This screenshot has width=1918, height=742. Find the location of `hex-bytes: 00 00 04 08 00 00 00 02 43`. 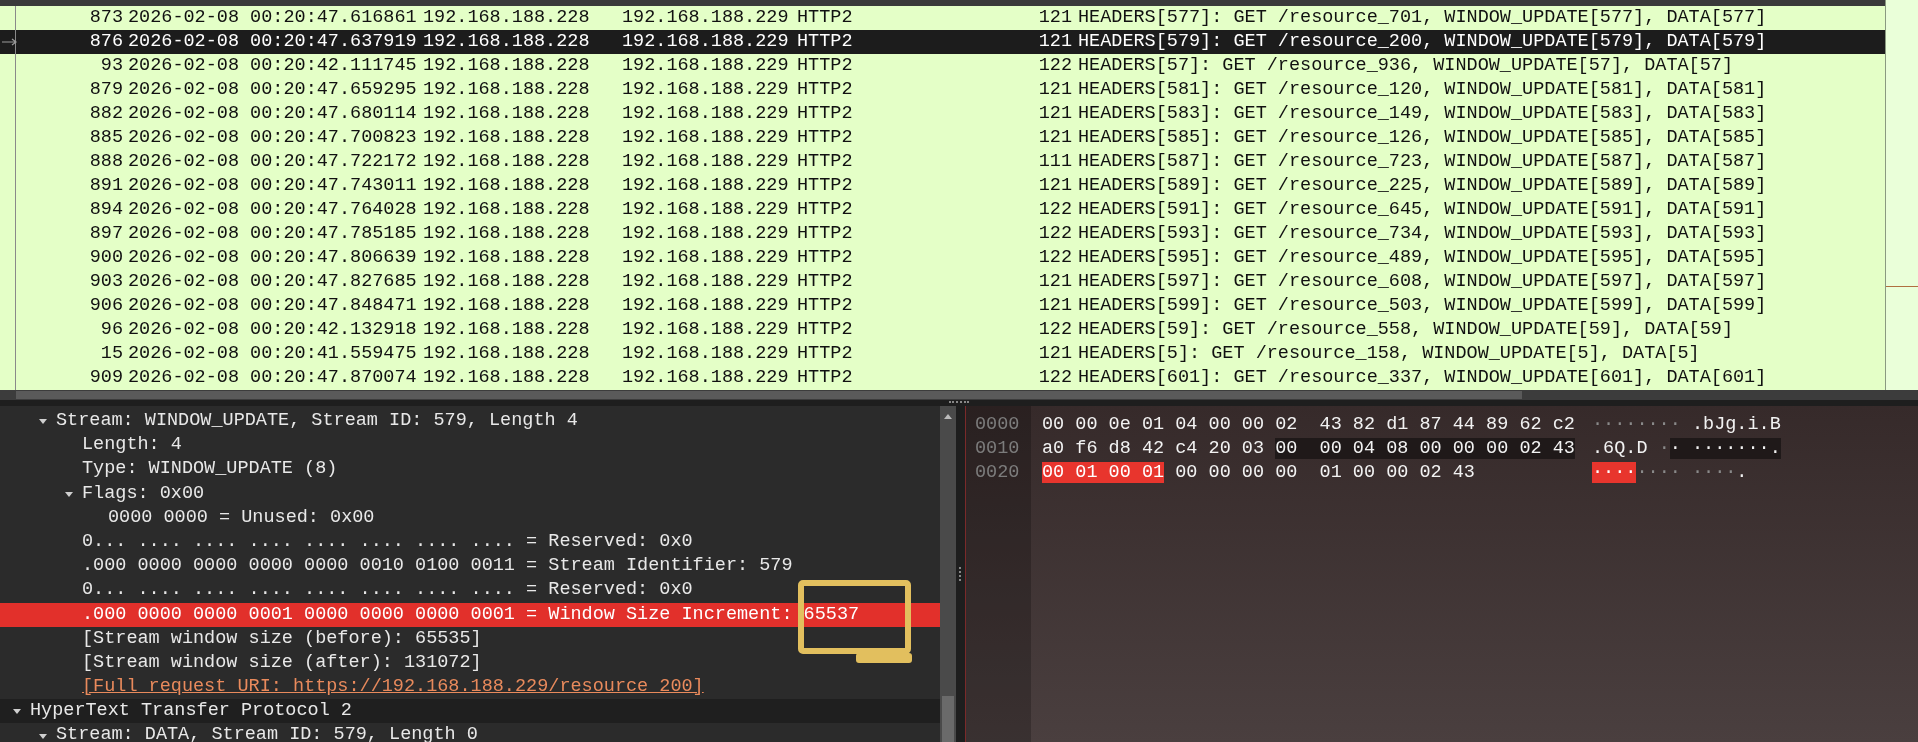

hex-bytes: 00 00 04 08 00 00 00 02 43 is located at coordinates (1425, 448).